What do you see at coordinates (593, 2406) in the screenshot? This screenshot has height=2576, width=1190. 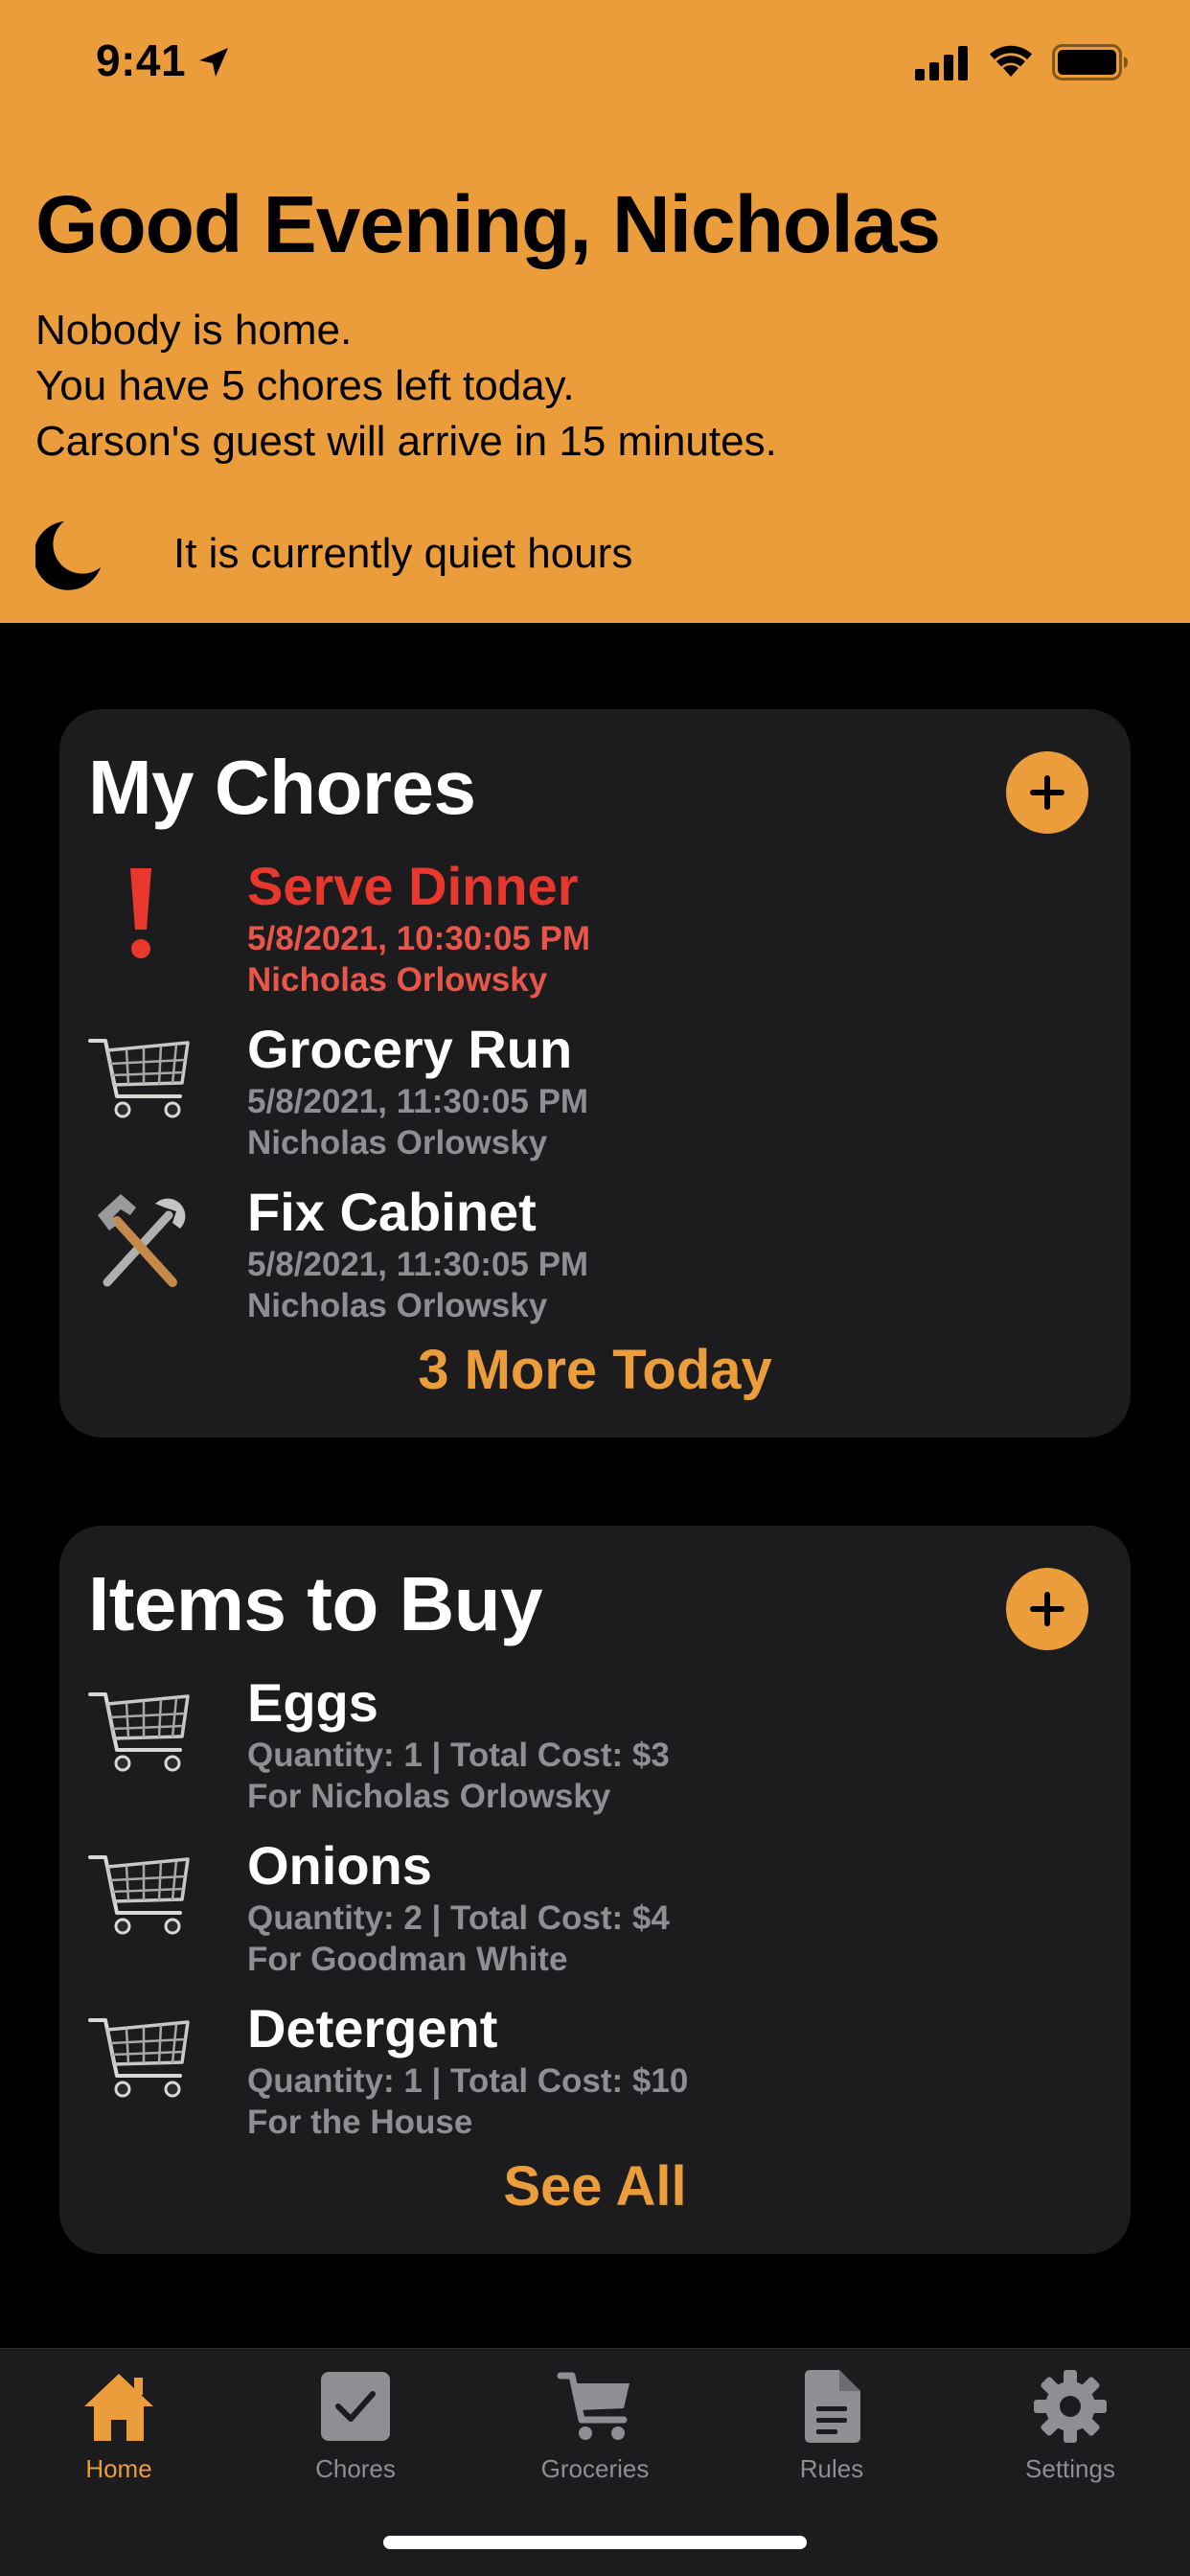 I see `cart-icon` at bounding box center [593, 2406].